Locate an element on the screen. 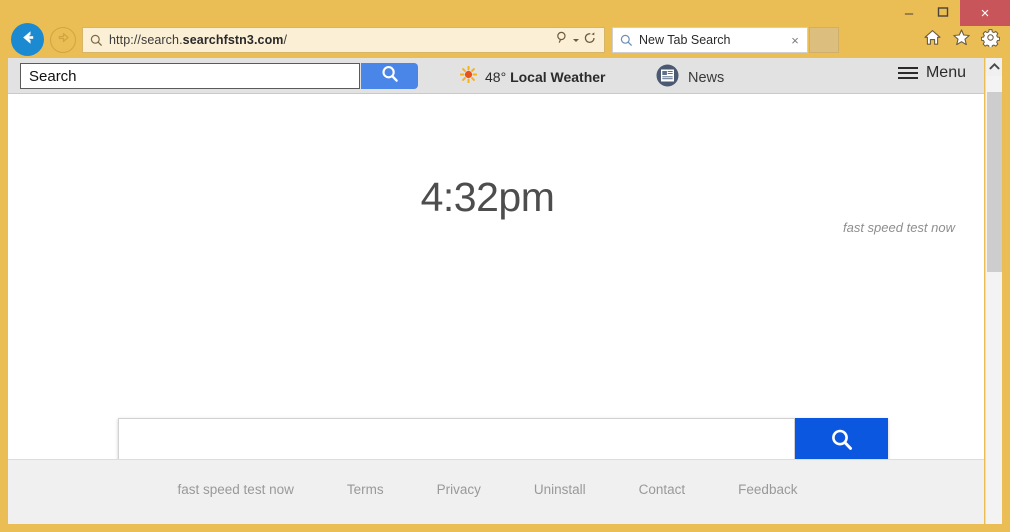 The width and height of the screenshot is (1010, 532). footer-link-speed-test: fast speed test now is located at coordinates (236, 489).